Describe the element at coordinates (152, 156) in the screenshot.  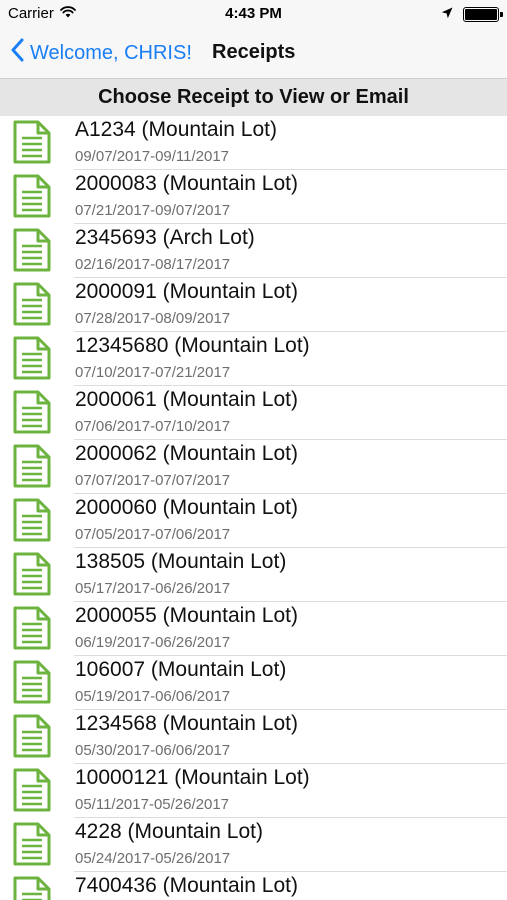
I see `receipt-date-range: 09/07/2017-09/11/2017` at that location.